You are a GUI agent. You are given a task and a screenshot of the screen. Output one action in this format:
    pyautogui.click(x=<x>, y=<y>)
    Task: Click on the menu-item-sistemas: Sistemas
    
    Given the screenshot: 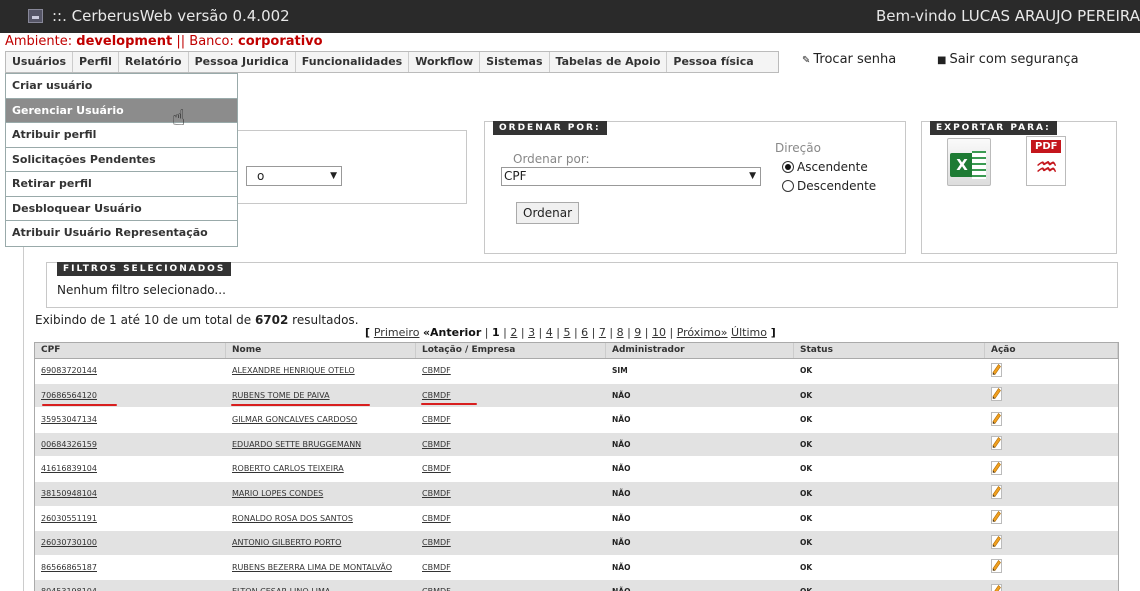 What is the action you would take?
    pyautogui.click(x=515, y=62)
    